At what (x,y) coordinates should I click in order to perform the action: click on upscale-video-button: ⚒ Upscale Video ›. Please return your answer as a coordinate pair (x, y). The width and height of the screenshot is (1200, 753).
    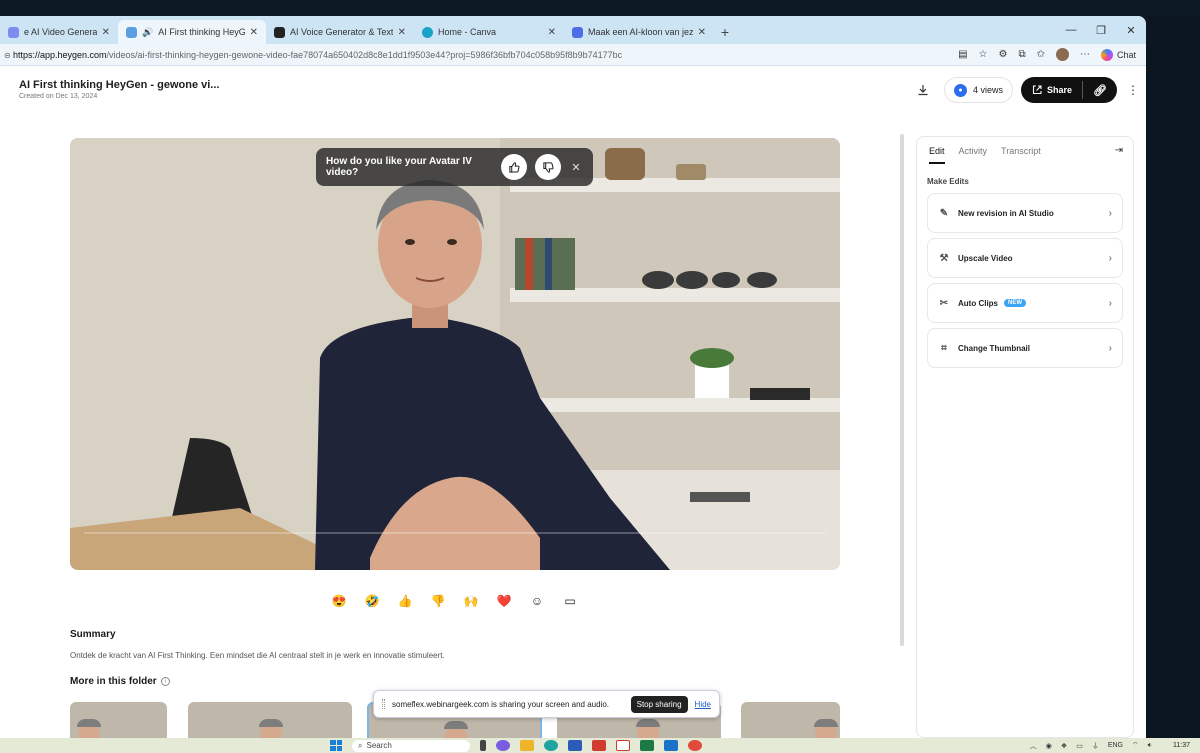
    Looking at the image, I should click on (1025, 258).